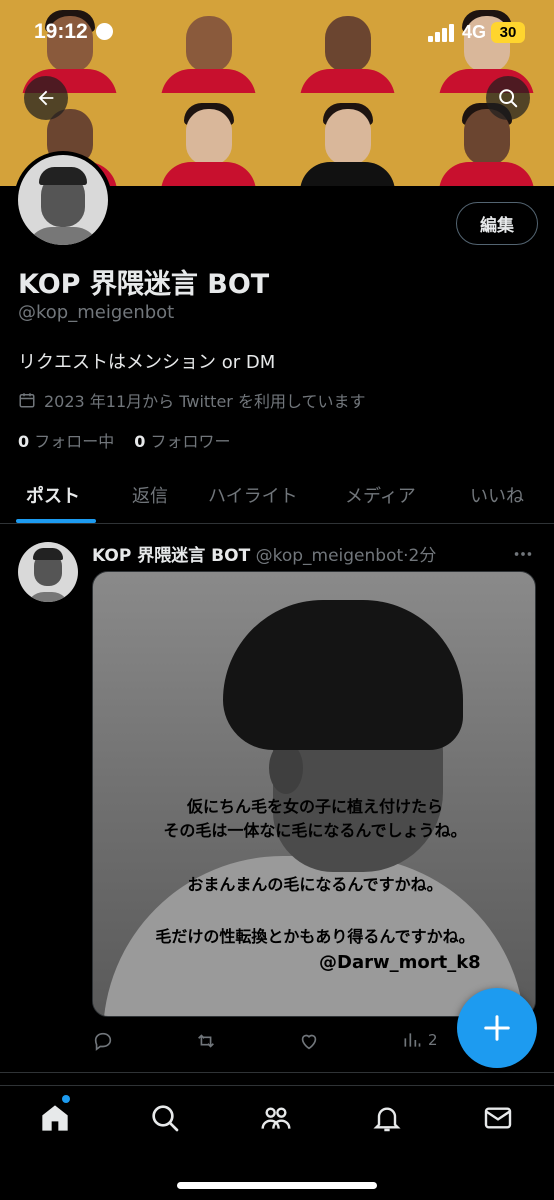  I want to click on envelope-icon, so click(498, 1118).